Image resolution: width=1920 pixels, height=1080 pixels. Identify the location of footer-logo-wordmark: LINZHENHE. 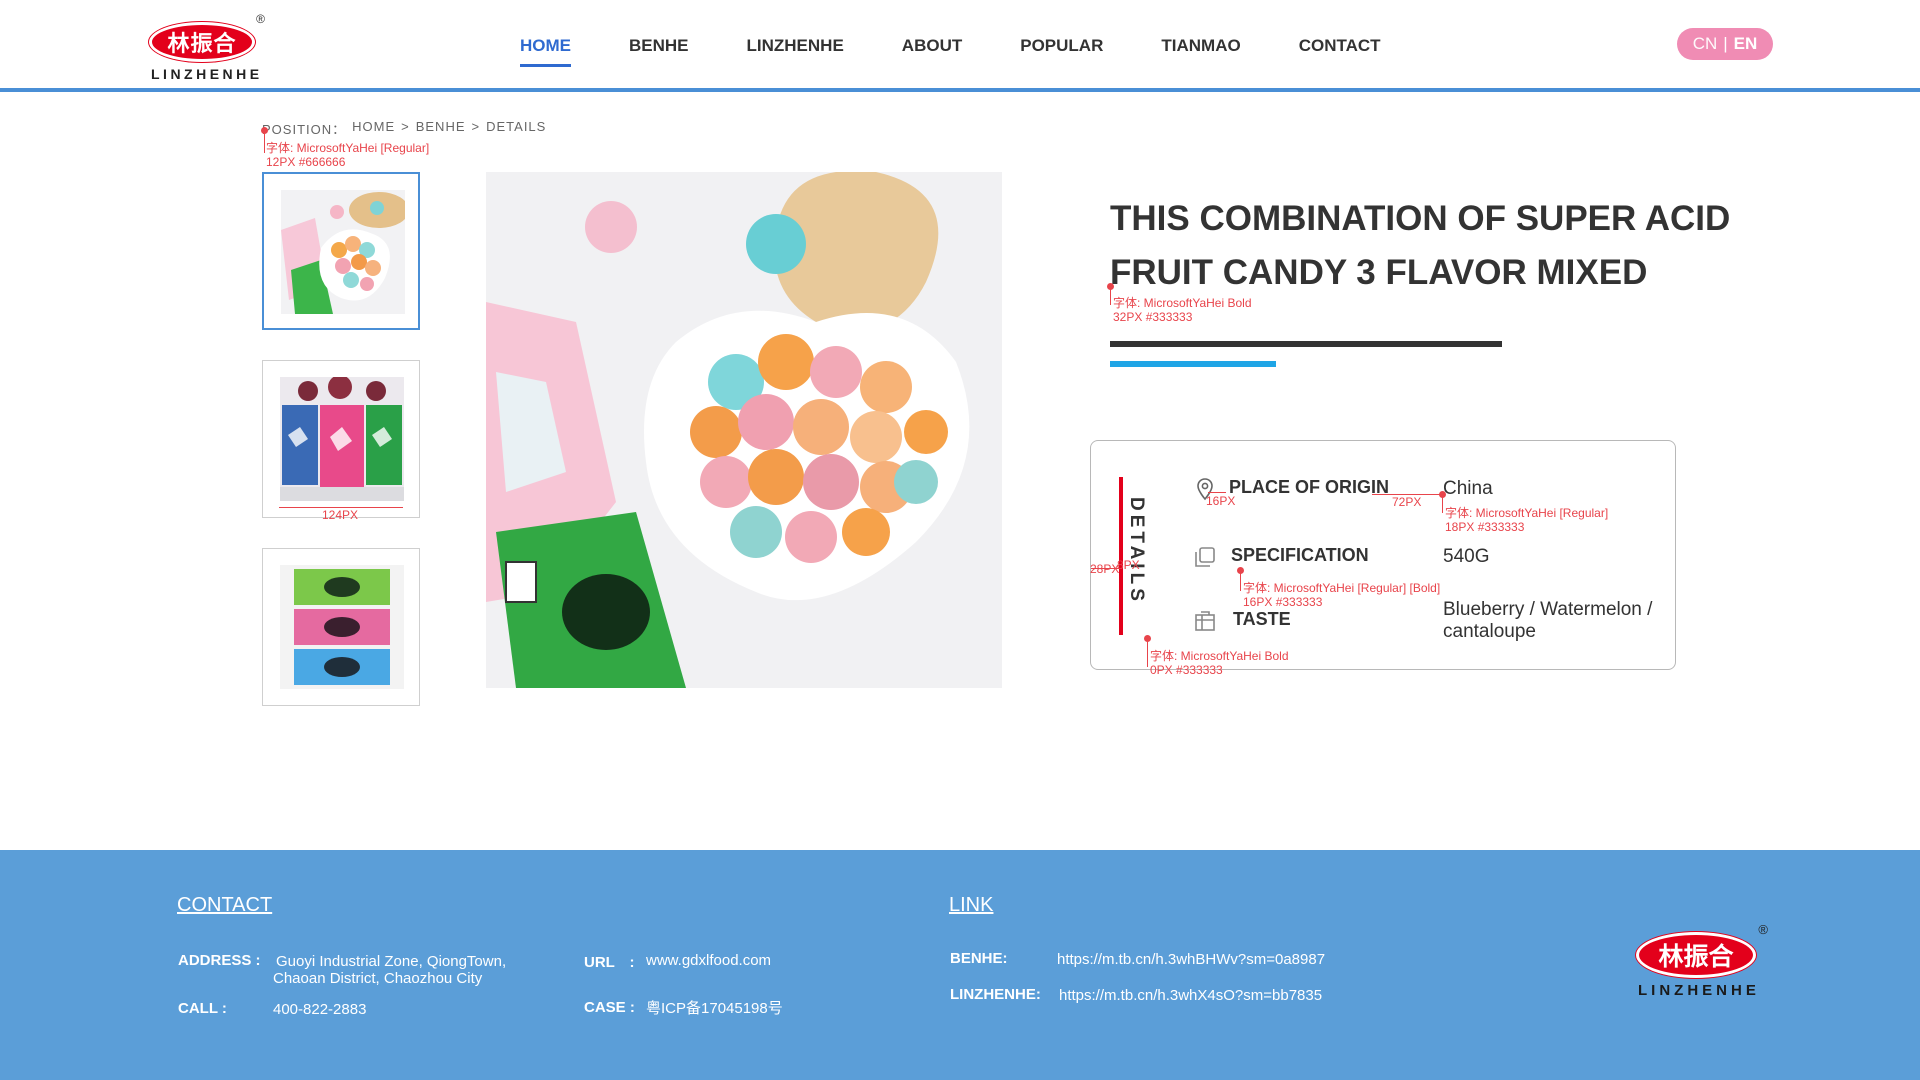
(1699, 990).